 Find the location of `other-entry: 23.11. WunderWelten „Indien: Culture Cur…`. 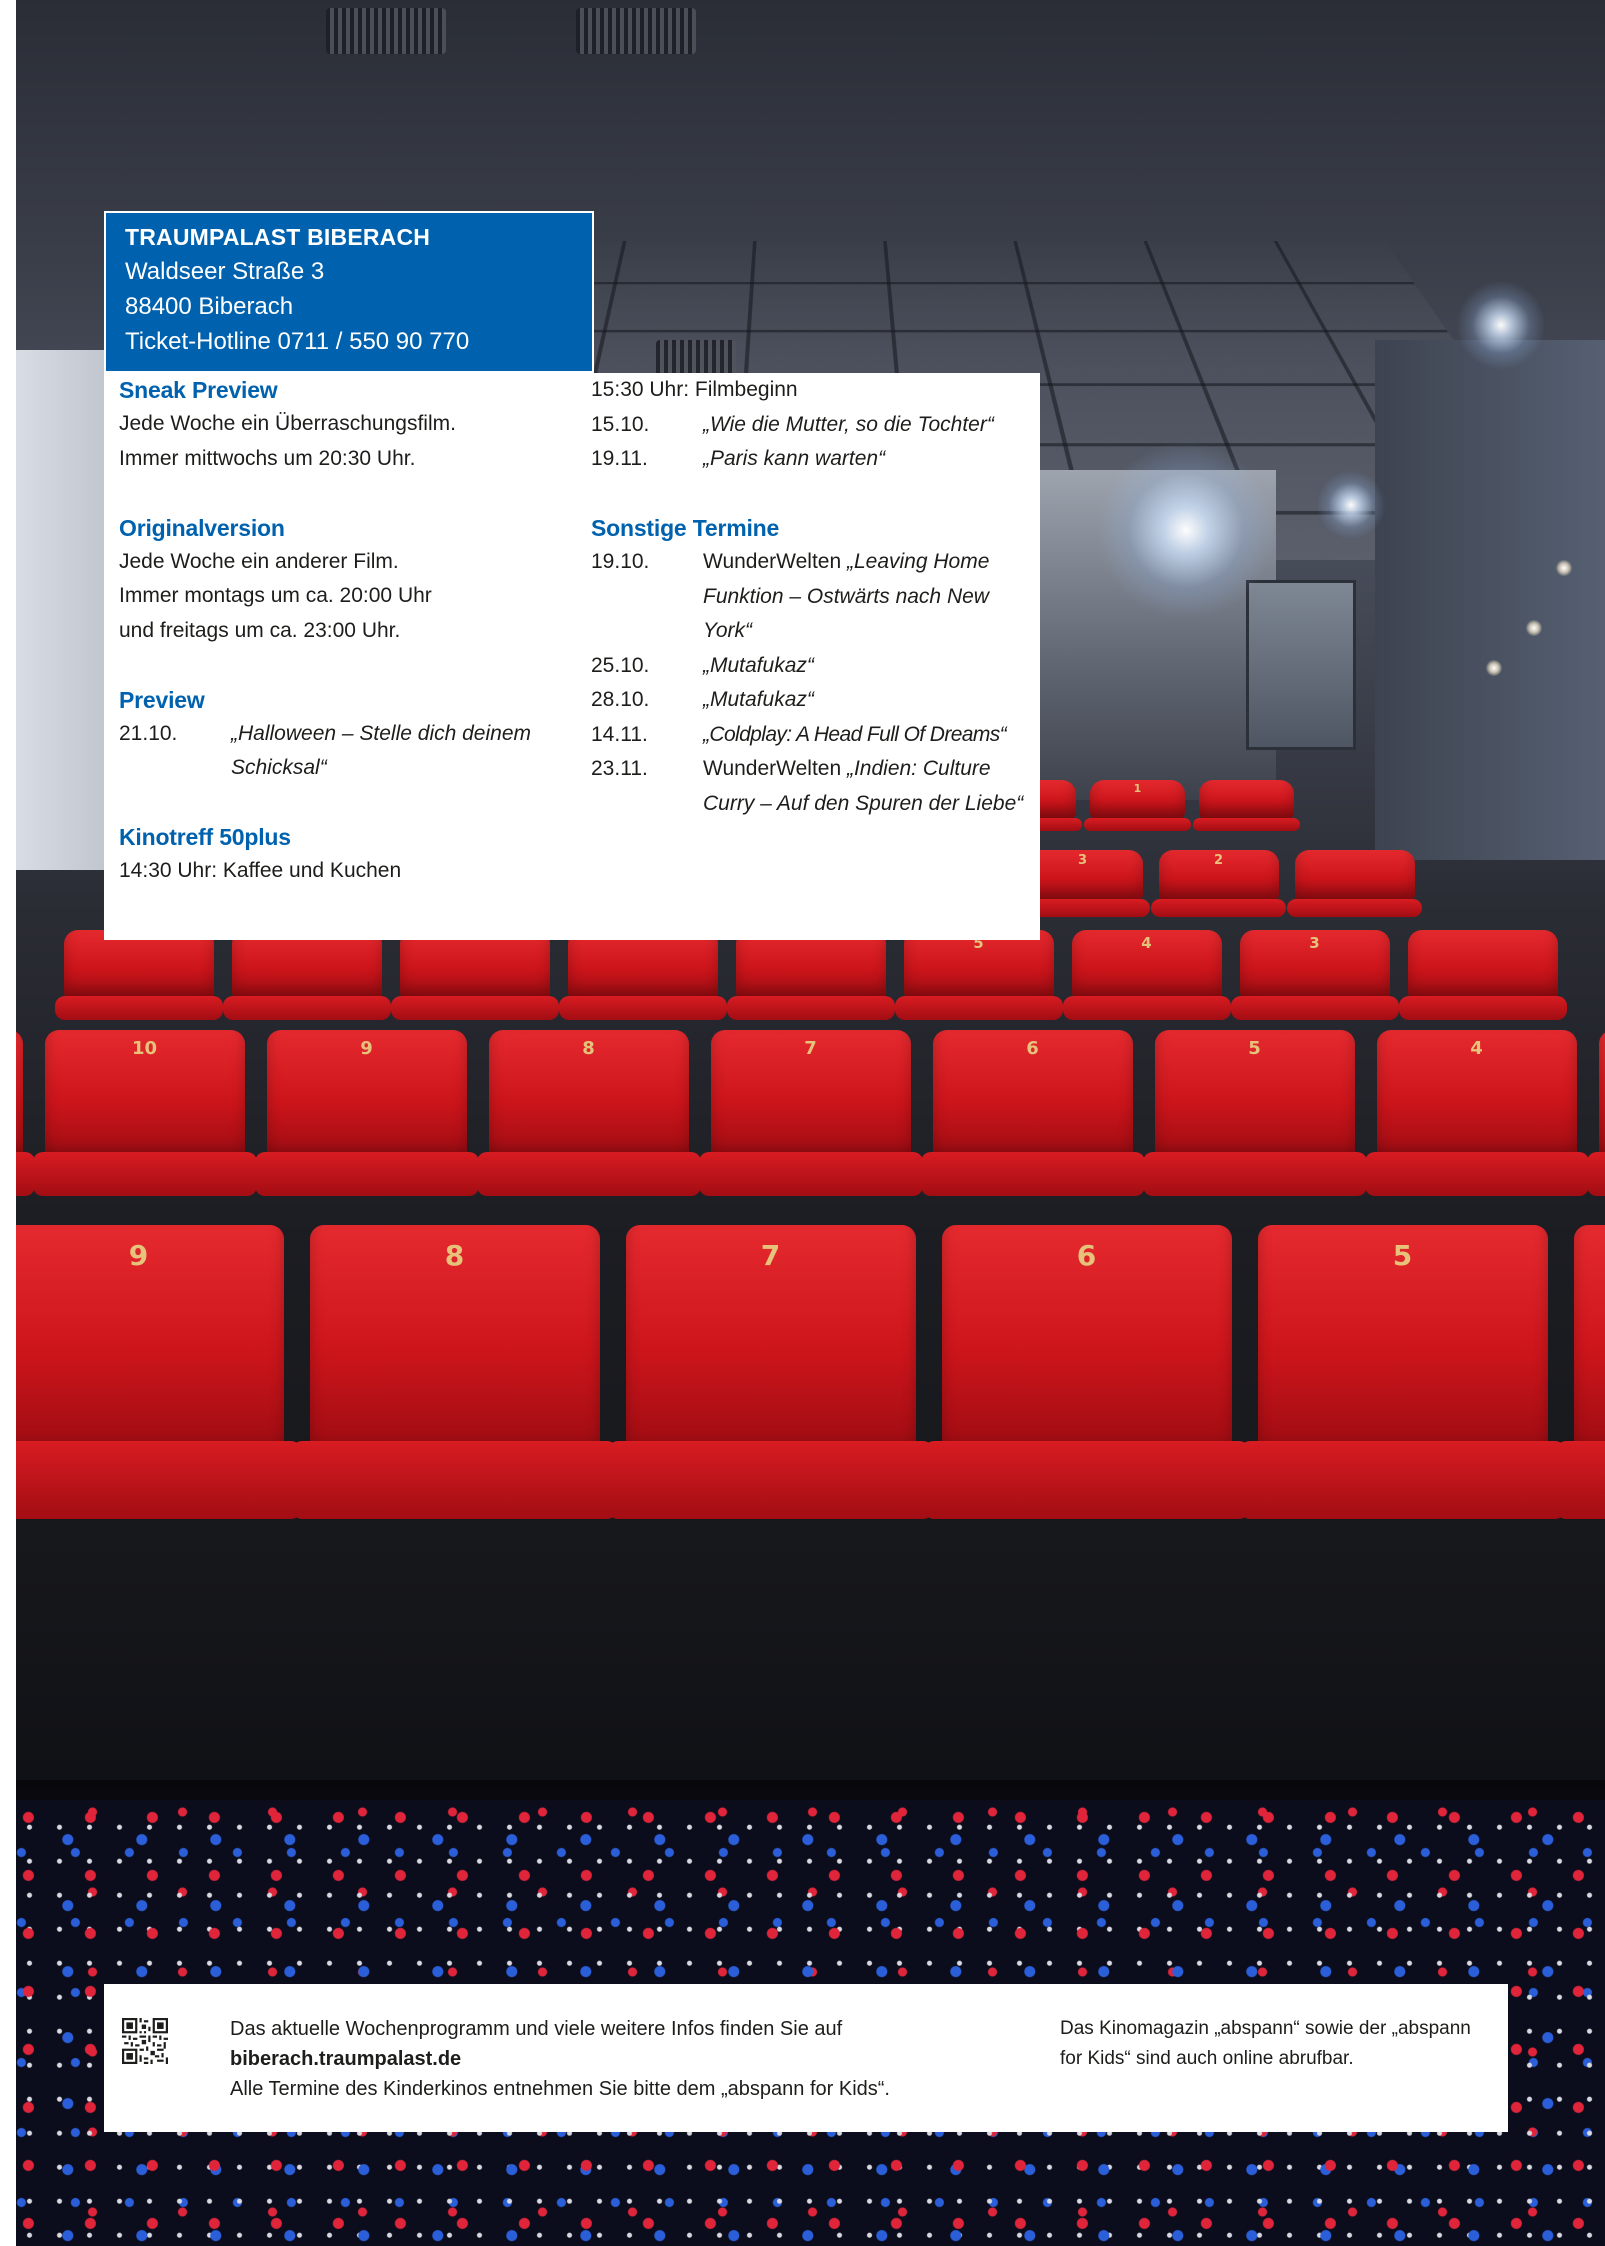

other-entry: 23.11. WunderWelten „Indien: Culture Cur… is located at coordinates (811, 786).